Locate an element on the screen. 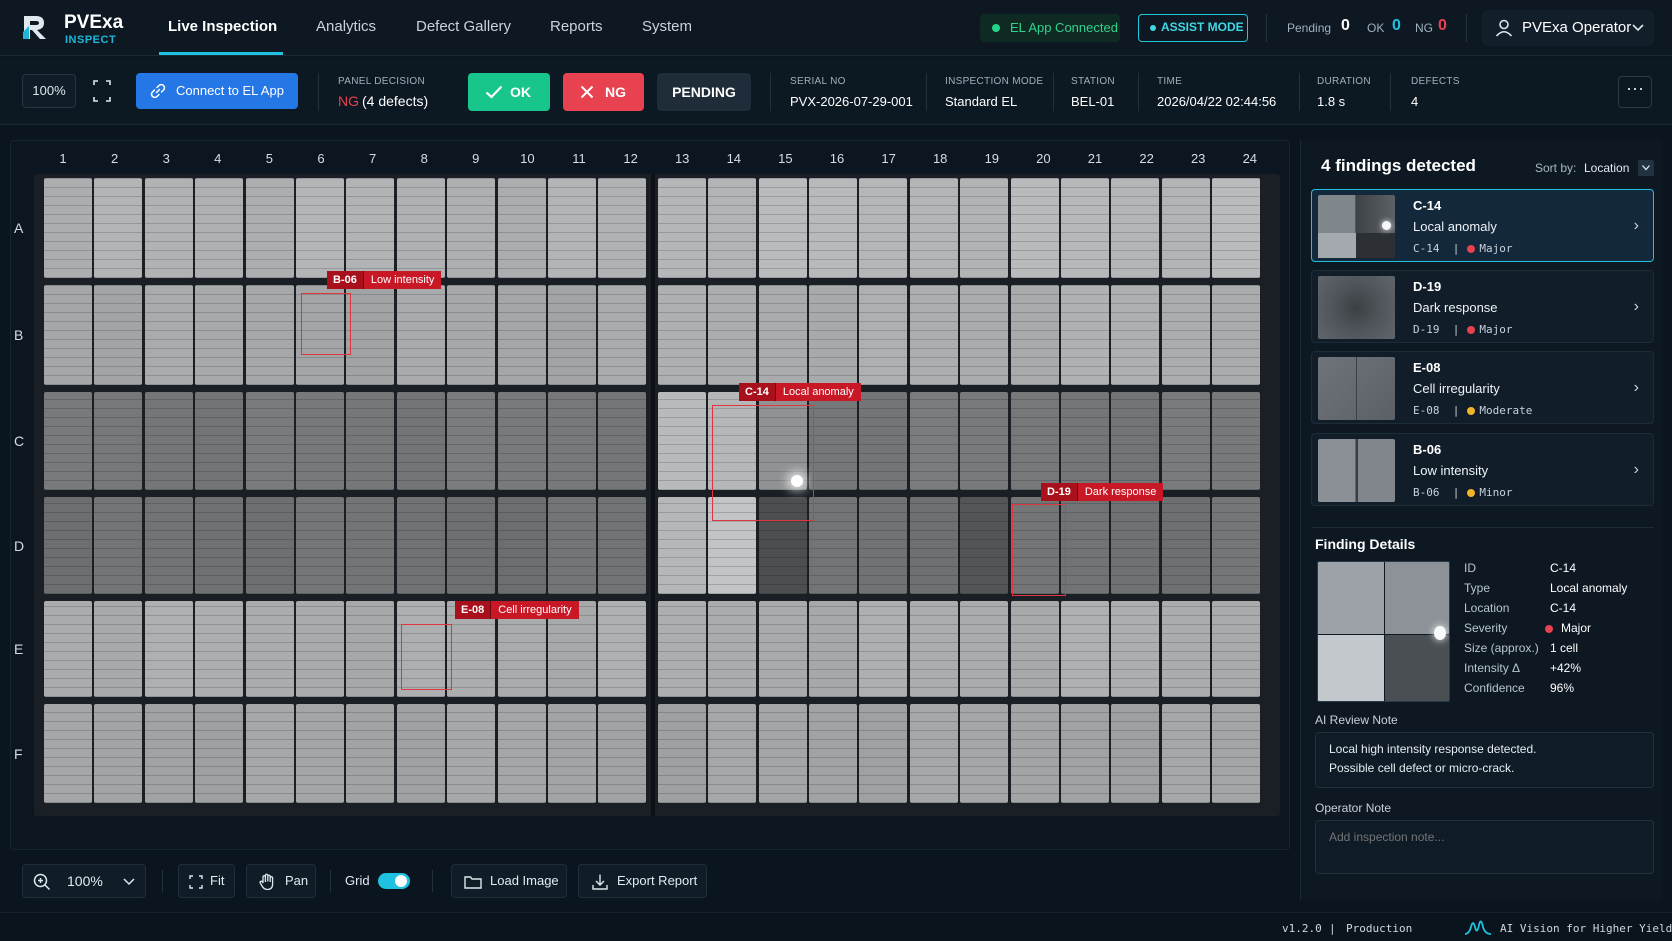 The image size is (1672, 941). column-number: 1 is located at coordinates (63, 158).